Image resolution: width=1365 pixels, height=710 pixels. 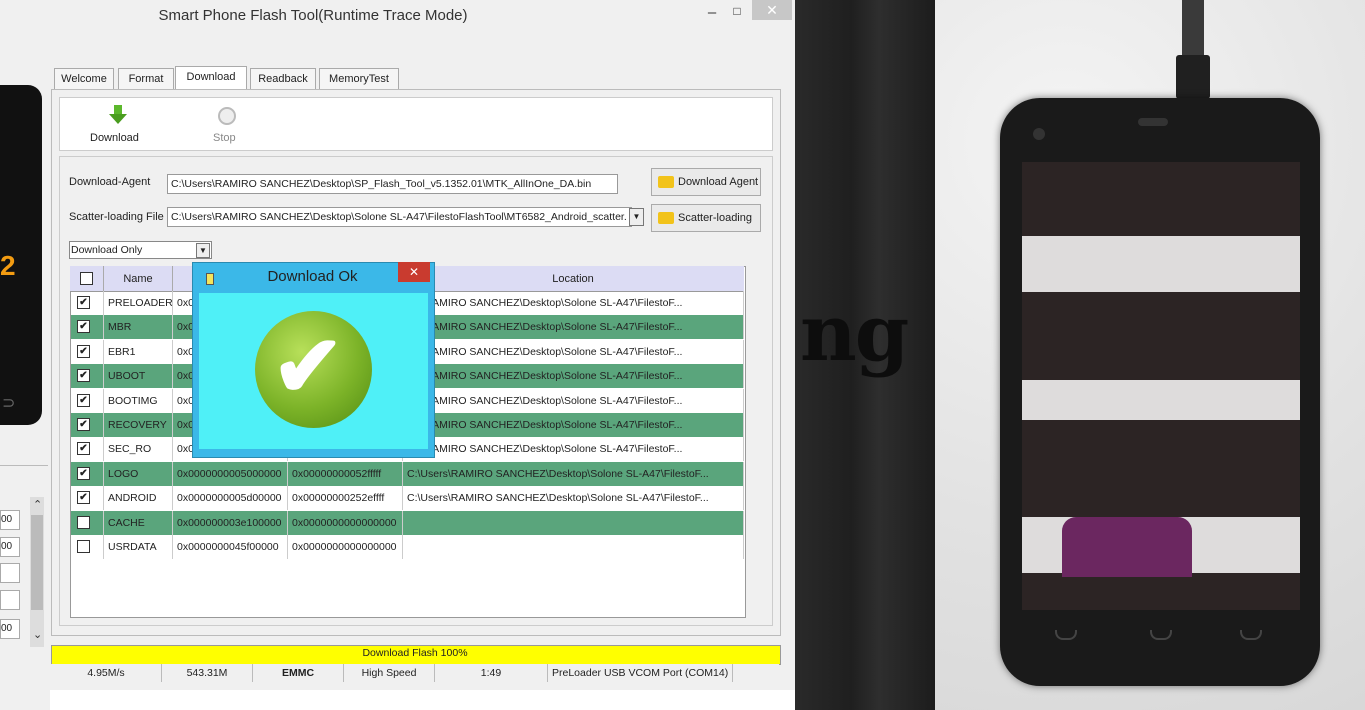 I want to click on header-checkbox-cell, so click(x=87, y=278).